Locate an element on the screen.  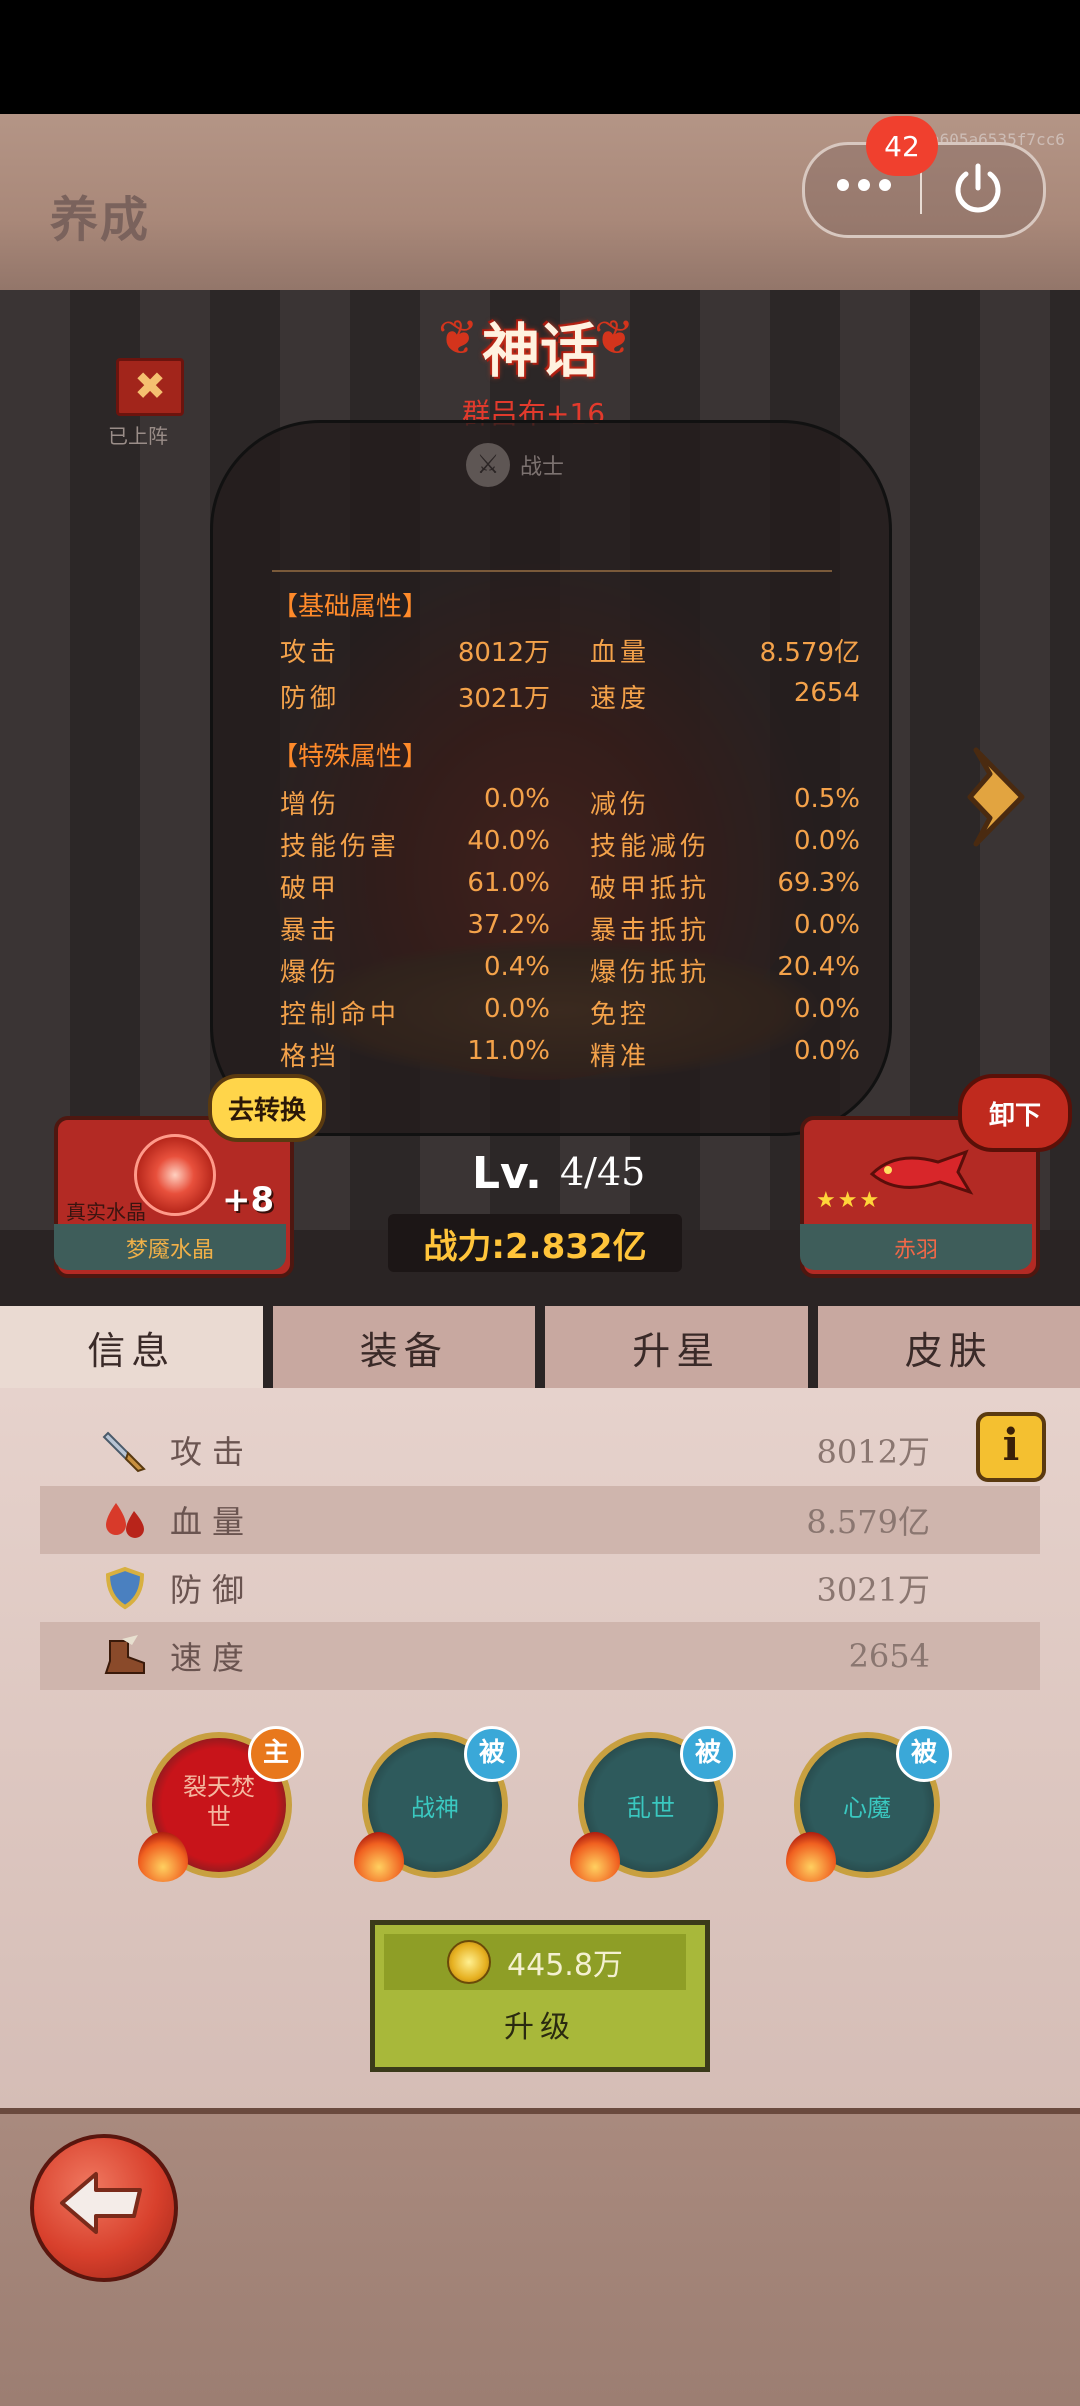
attr-label: 增伤 is located at coordinates (365, 802).